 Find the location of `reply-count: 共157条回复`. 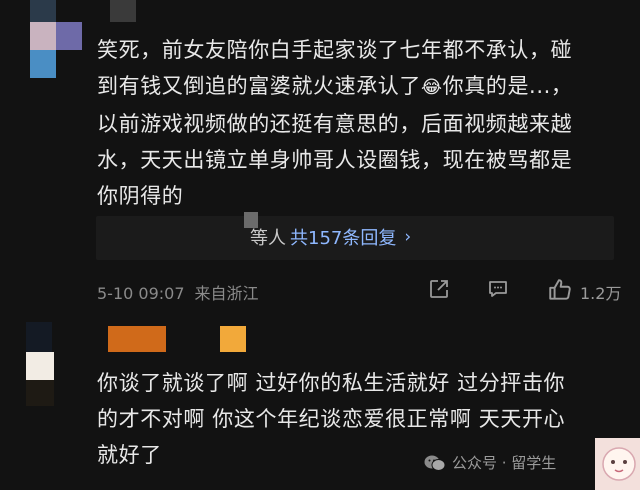

reply-count: 共157条回复 is located at coordinates (343, 238).